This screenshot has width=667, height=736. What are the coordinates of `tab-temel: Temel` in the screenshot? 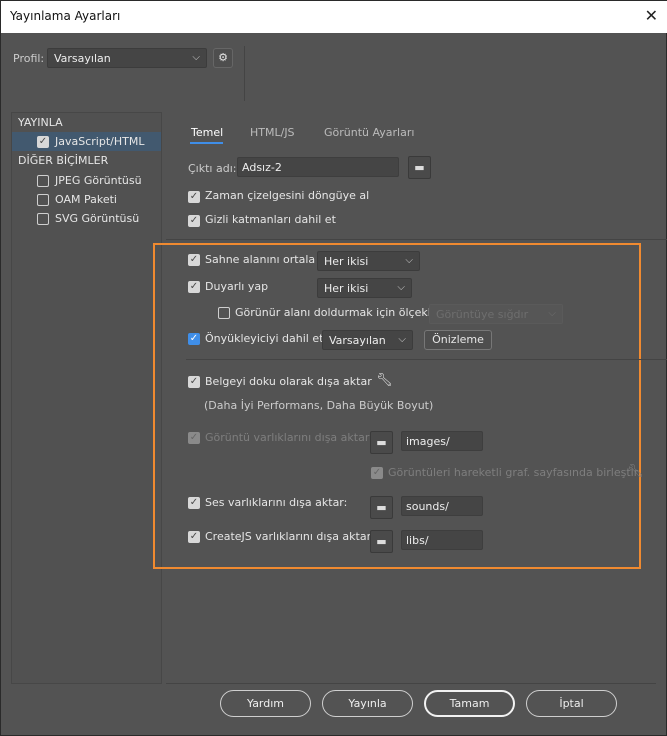 It's located at (207, 132).